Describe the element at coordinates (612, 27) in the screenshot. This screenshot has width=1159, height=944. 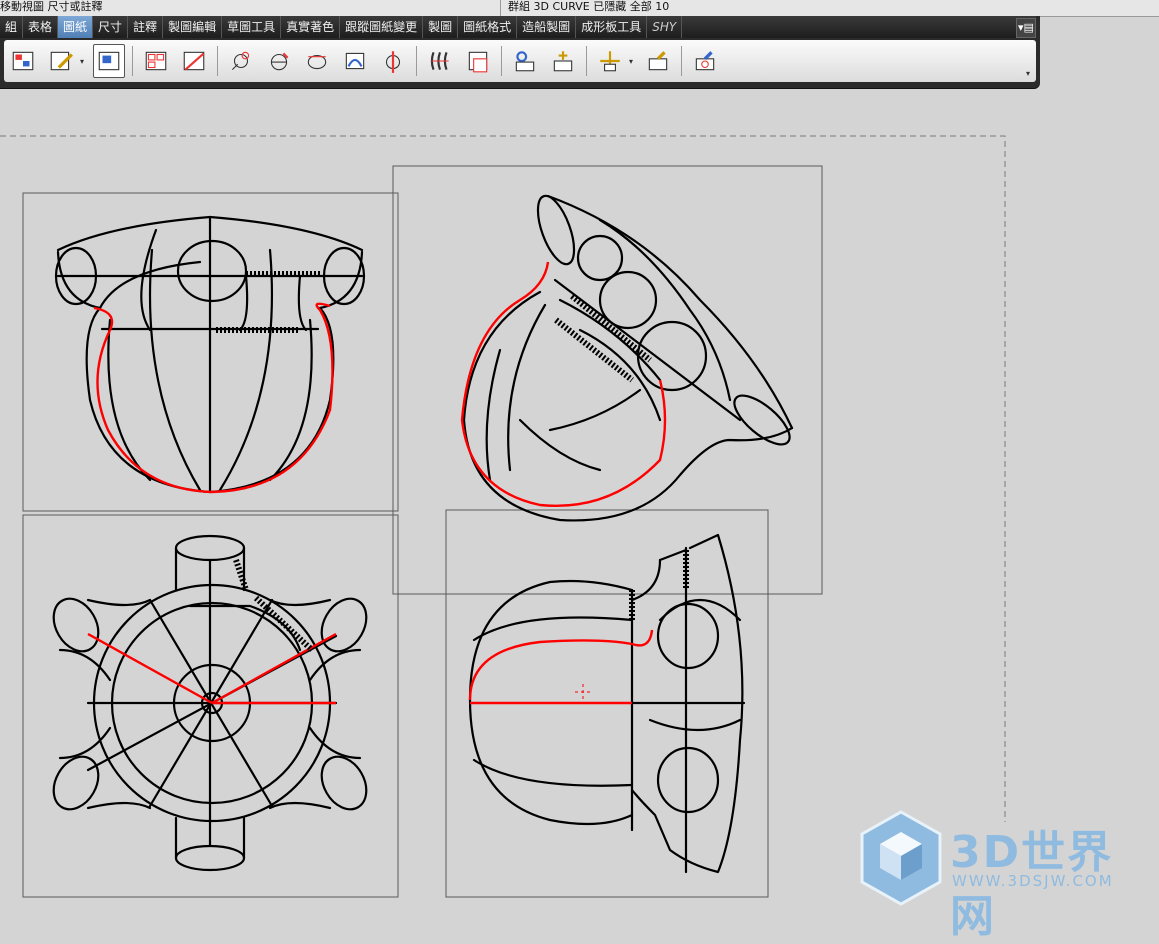
I see `tab-12: 成形板工具` at that location.